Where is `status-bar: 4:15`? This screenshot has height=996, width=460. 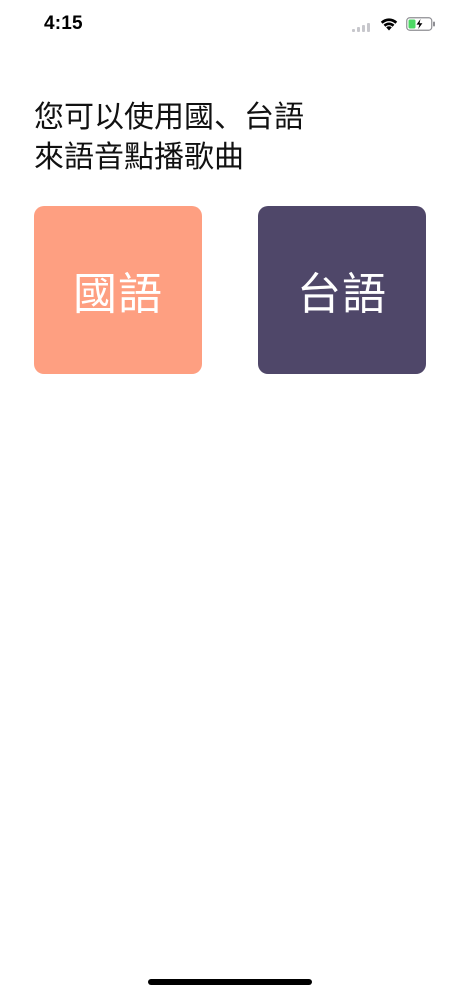
status-bar: 4:15 is located at coordinates (230, 25).